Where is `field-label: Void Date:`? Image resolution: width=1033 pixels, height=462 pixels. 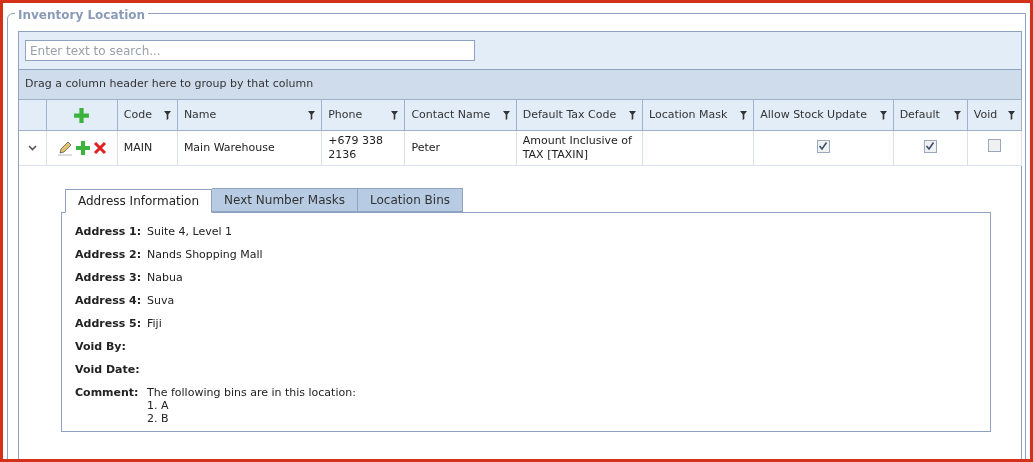
field-label: Void Date: is located at coordinates (108, 370).